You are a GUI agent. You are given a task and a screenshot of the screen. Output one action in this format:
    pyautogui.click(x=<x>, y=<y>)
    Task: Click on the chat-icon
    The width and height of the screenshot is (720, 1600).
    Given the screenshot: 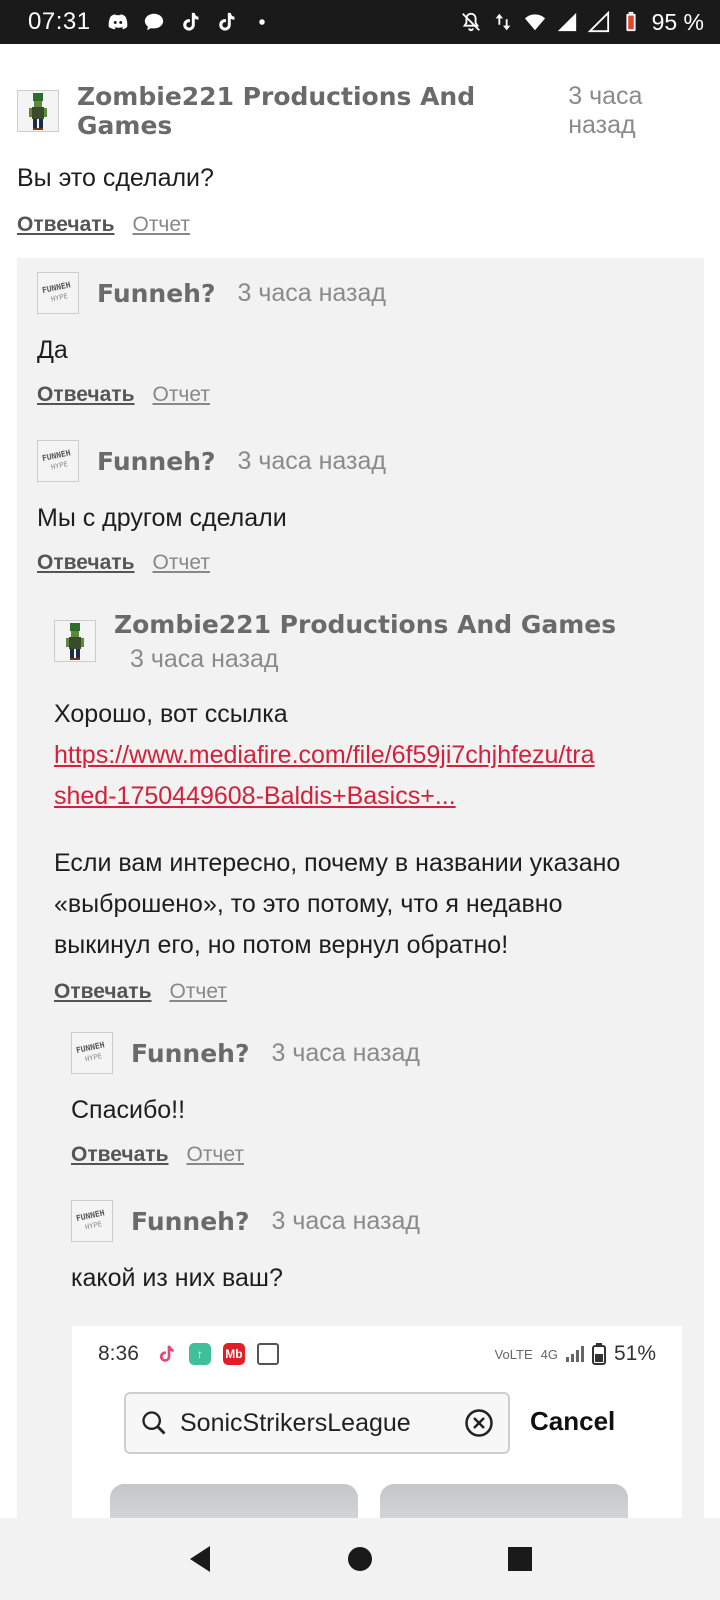 What is the action you would take?
    pyautogui.click(x=154, y=22)
    